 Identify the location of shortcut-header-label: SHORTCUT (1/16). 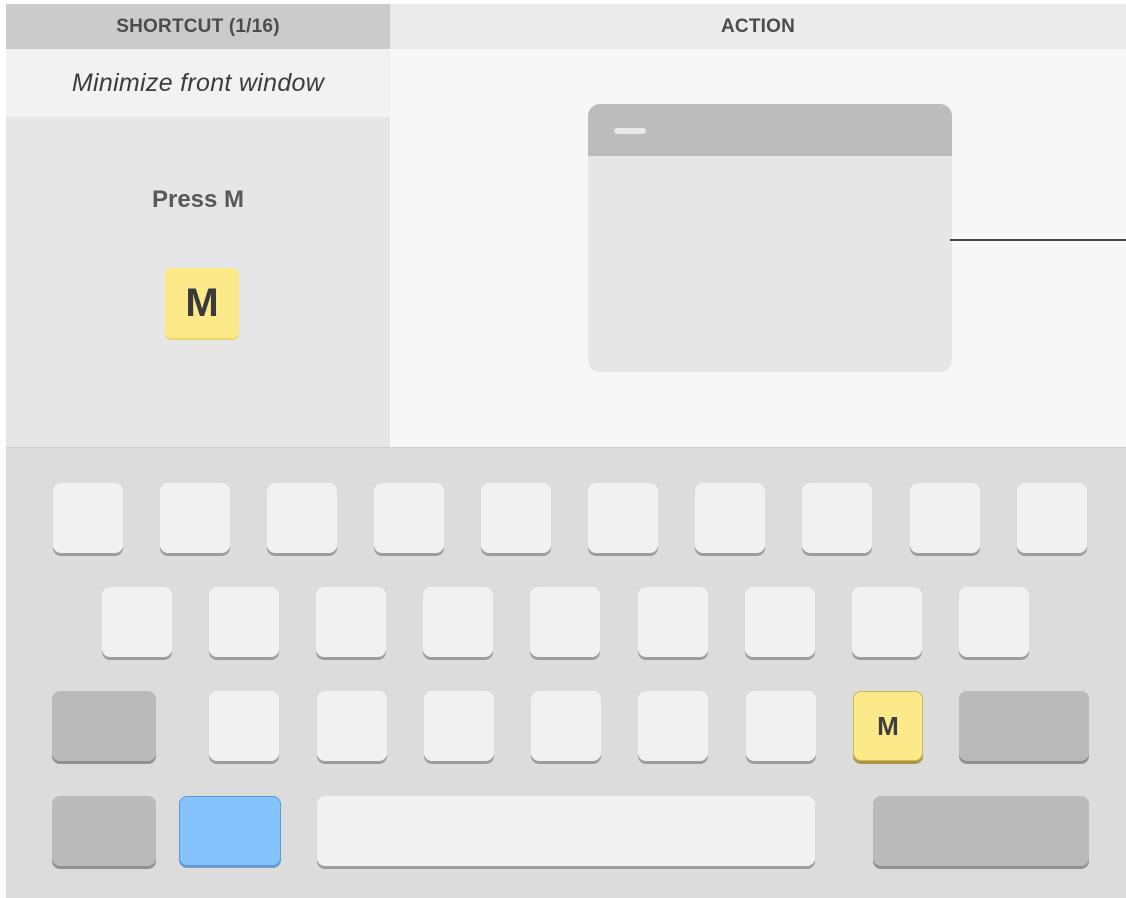
(198, 26).